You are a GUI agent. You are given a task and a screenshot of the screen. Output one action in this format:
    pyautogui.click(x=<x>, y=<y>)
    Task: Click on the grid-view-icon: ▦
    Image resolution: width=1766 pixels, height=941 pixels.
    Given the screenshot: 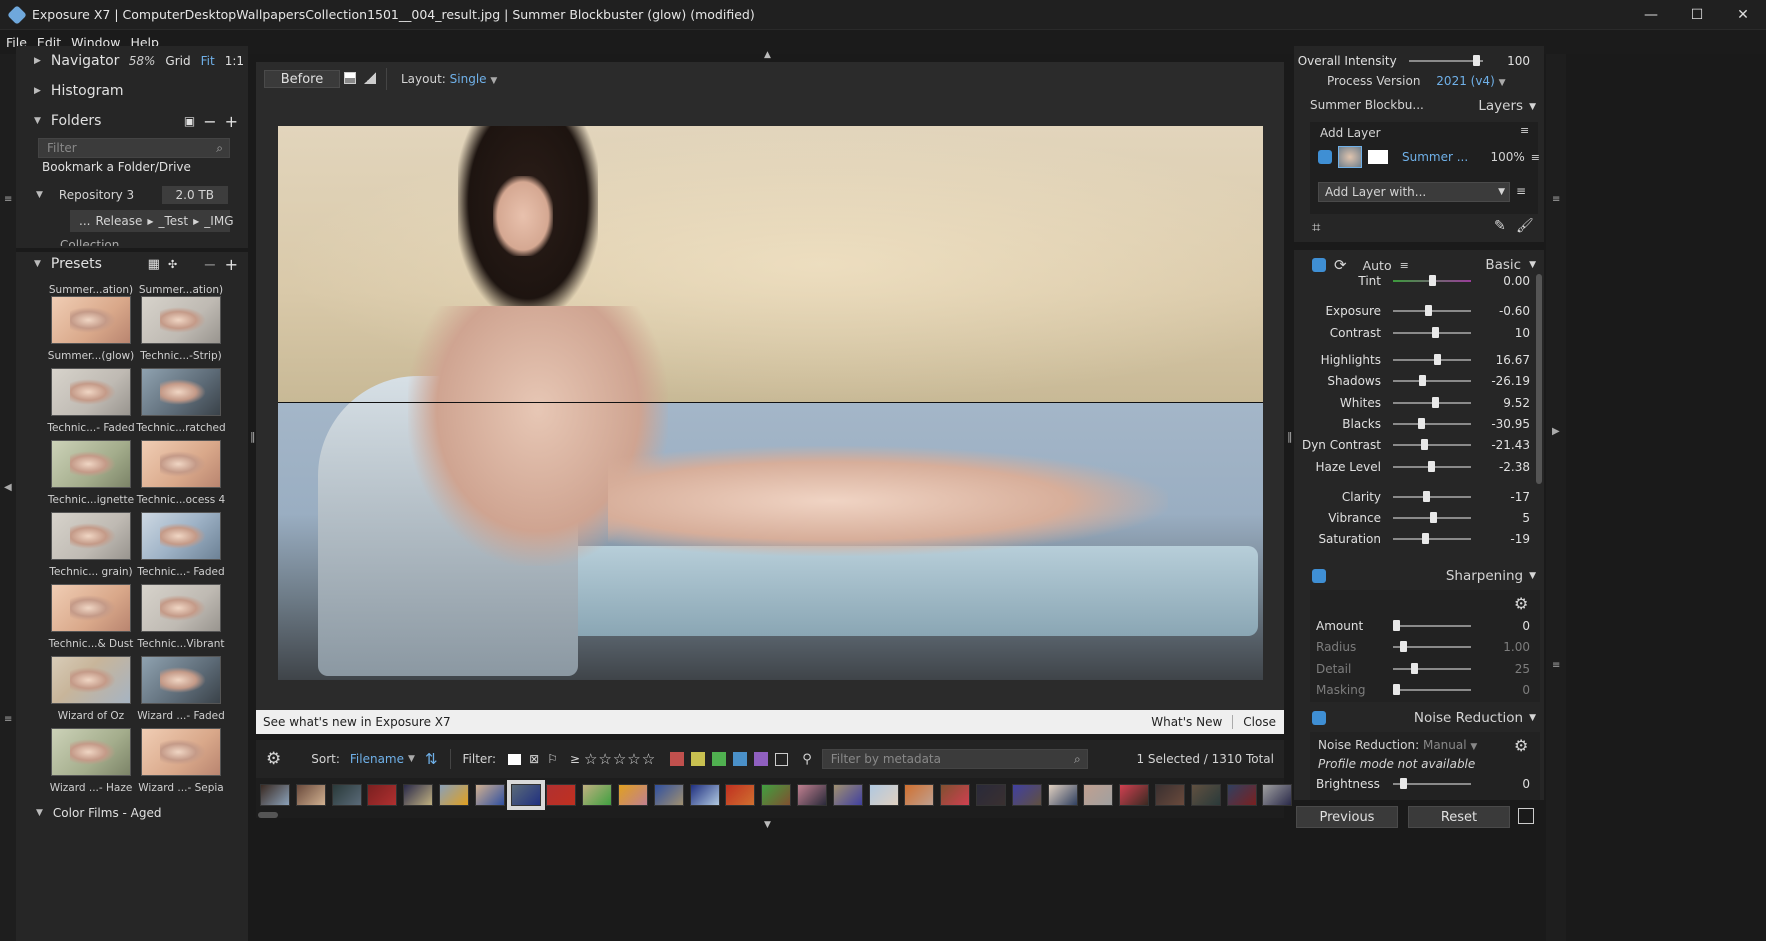 What is the action you would take?
    pyautogui.click(x=154, y=264)
    